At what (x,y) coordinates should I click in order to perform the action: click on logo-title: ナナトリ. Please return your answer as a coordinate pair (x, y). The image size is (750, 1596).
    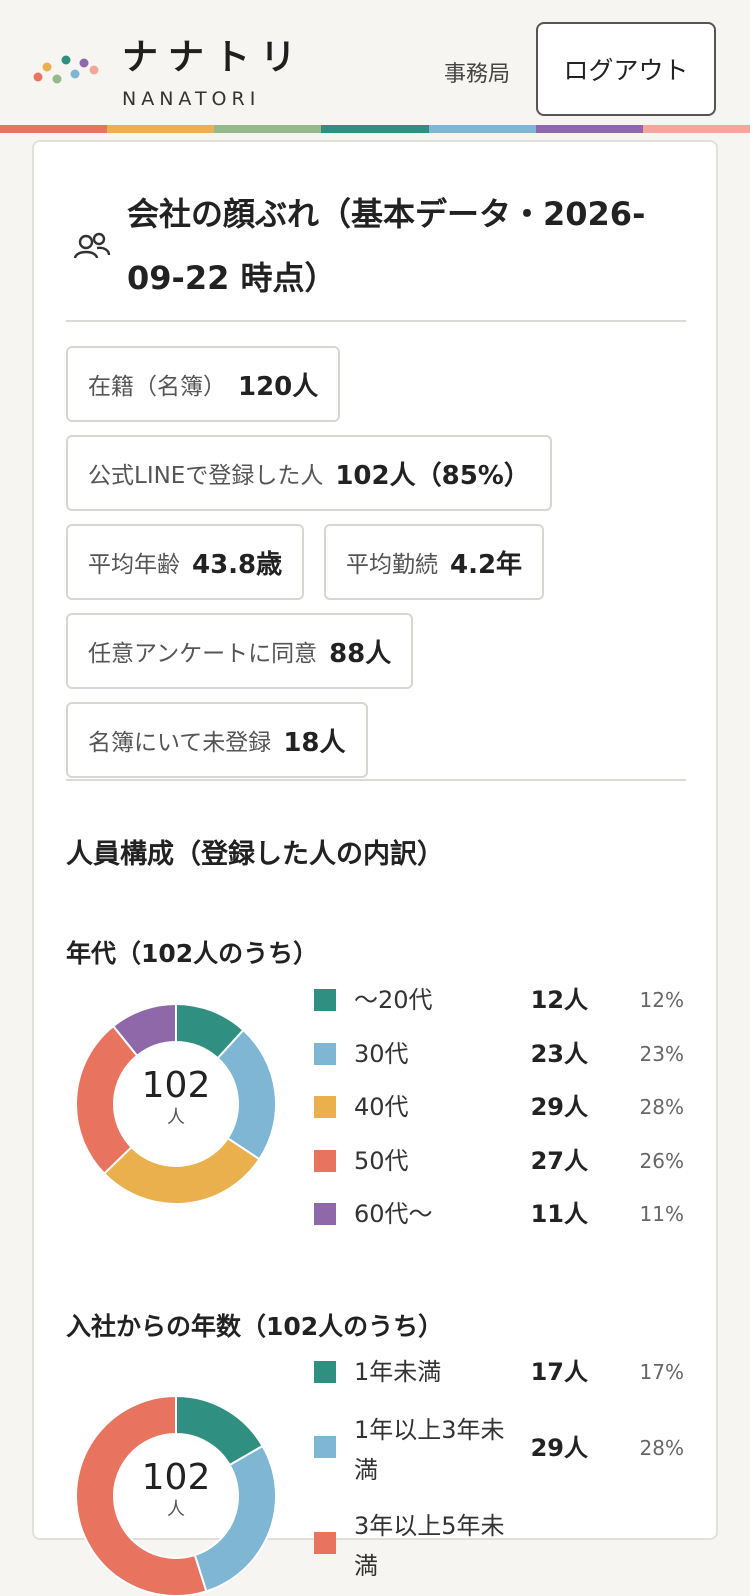
    Looking at the image, I should click on (214, 57).